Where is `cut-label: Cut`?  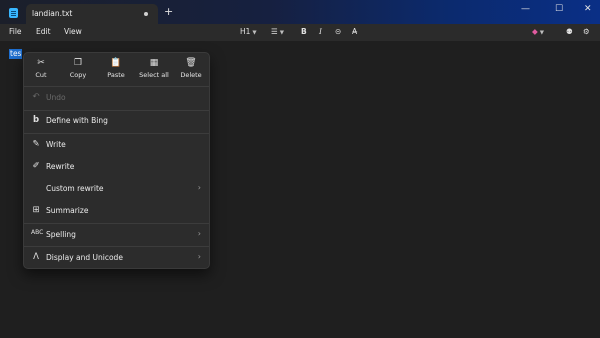
cut-label: Cut is located at coordinates (41, 75).